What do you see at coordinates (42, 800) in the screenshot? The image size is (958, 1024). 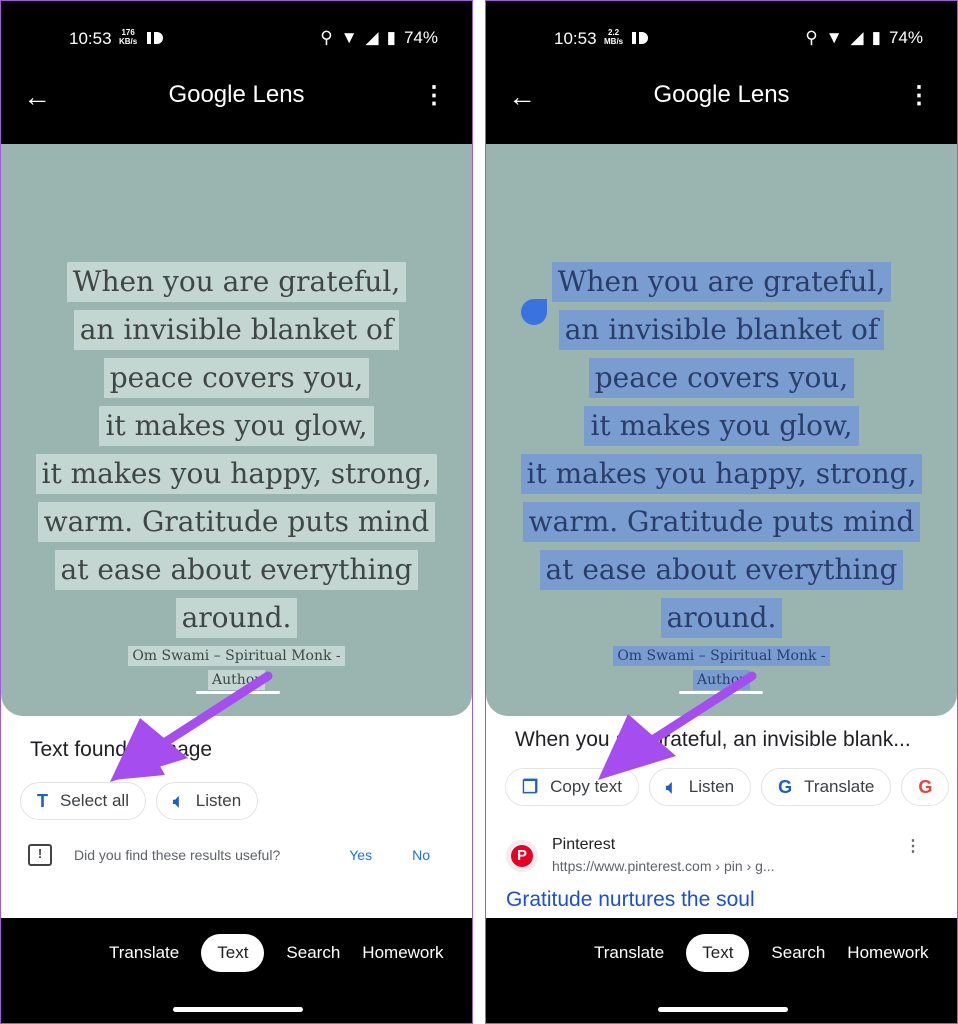 I see `text-icon: T` at bounding box center [42, 800].